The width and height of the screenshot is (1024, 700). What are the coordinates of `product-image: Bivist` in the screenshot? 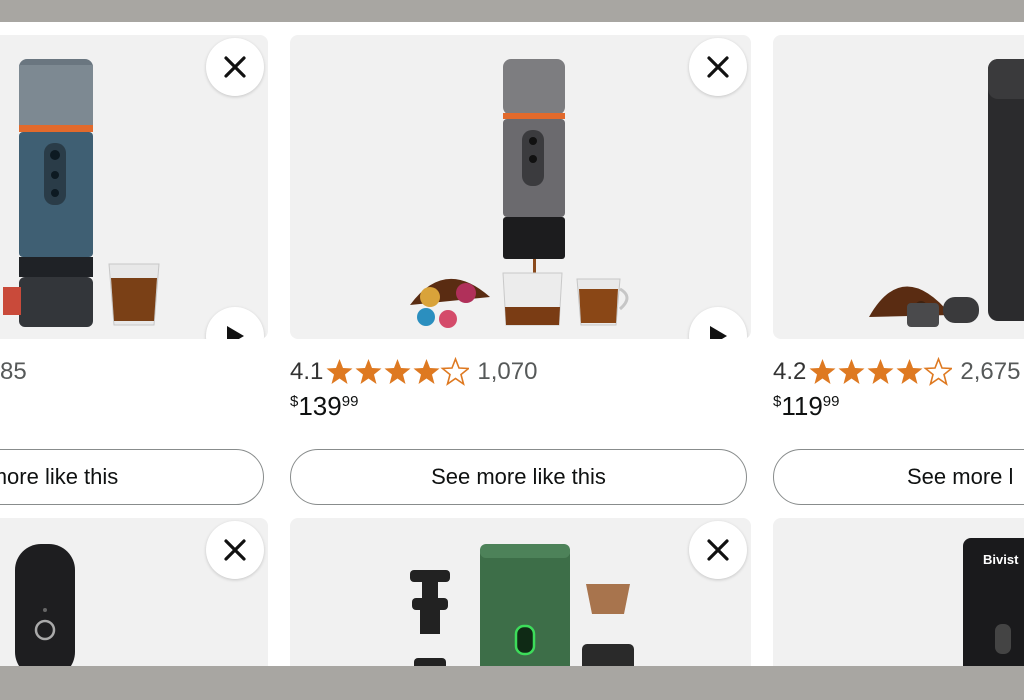 It's located at (898, 592).